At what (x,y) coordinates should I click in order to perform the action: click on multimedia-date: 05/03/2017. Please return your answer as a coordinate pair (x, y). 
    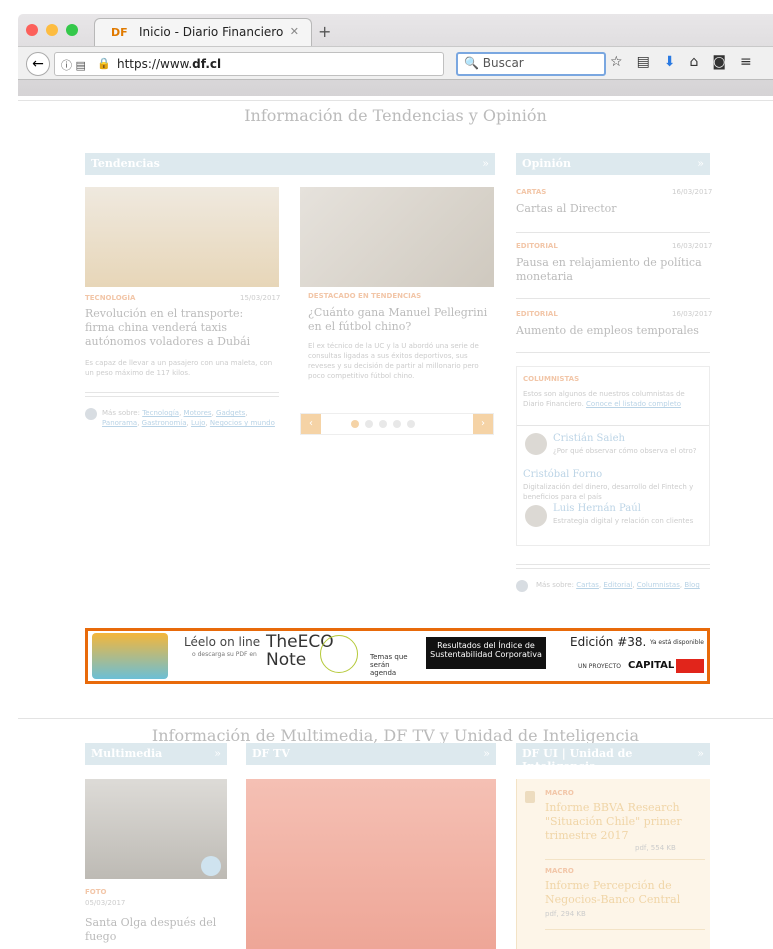
    Looking at the image, I should click on (105, 903).